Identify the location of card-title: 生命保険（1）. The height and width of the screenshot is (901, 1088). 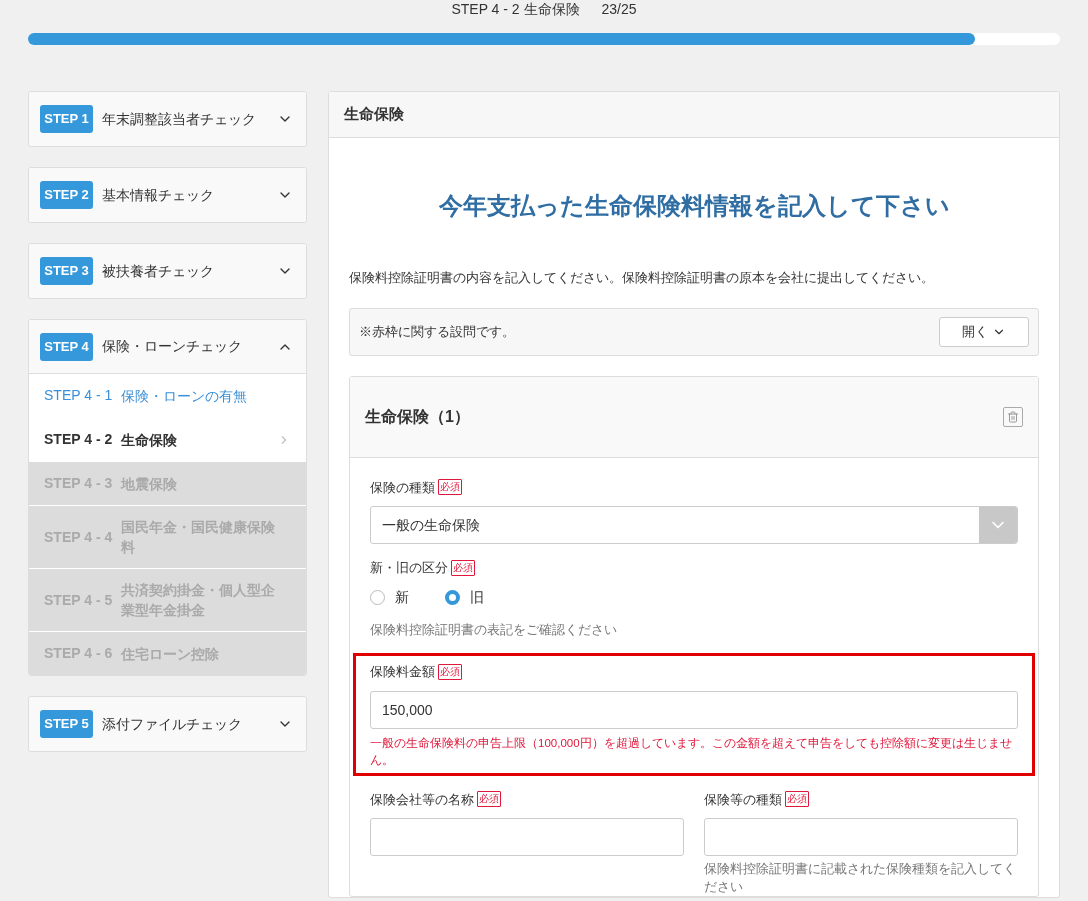
(418, 416).